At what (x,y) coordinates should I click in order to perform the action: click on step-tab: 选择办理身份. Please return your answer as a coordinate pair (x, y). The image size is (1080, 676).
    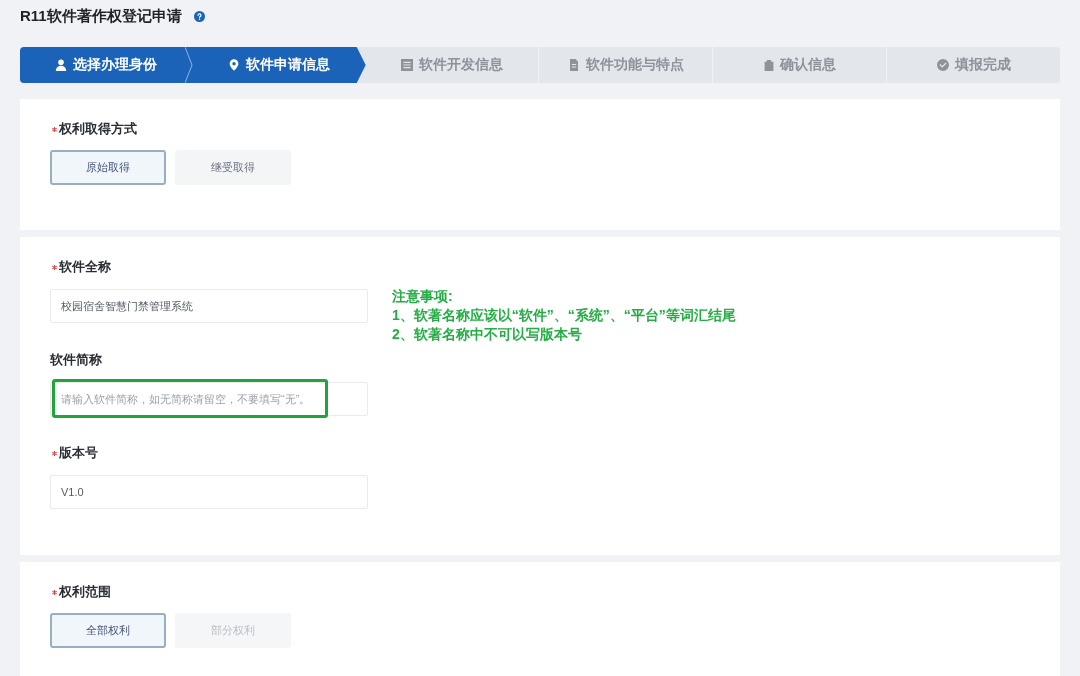
    Looking at the image, I should click on (106, 65).